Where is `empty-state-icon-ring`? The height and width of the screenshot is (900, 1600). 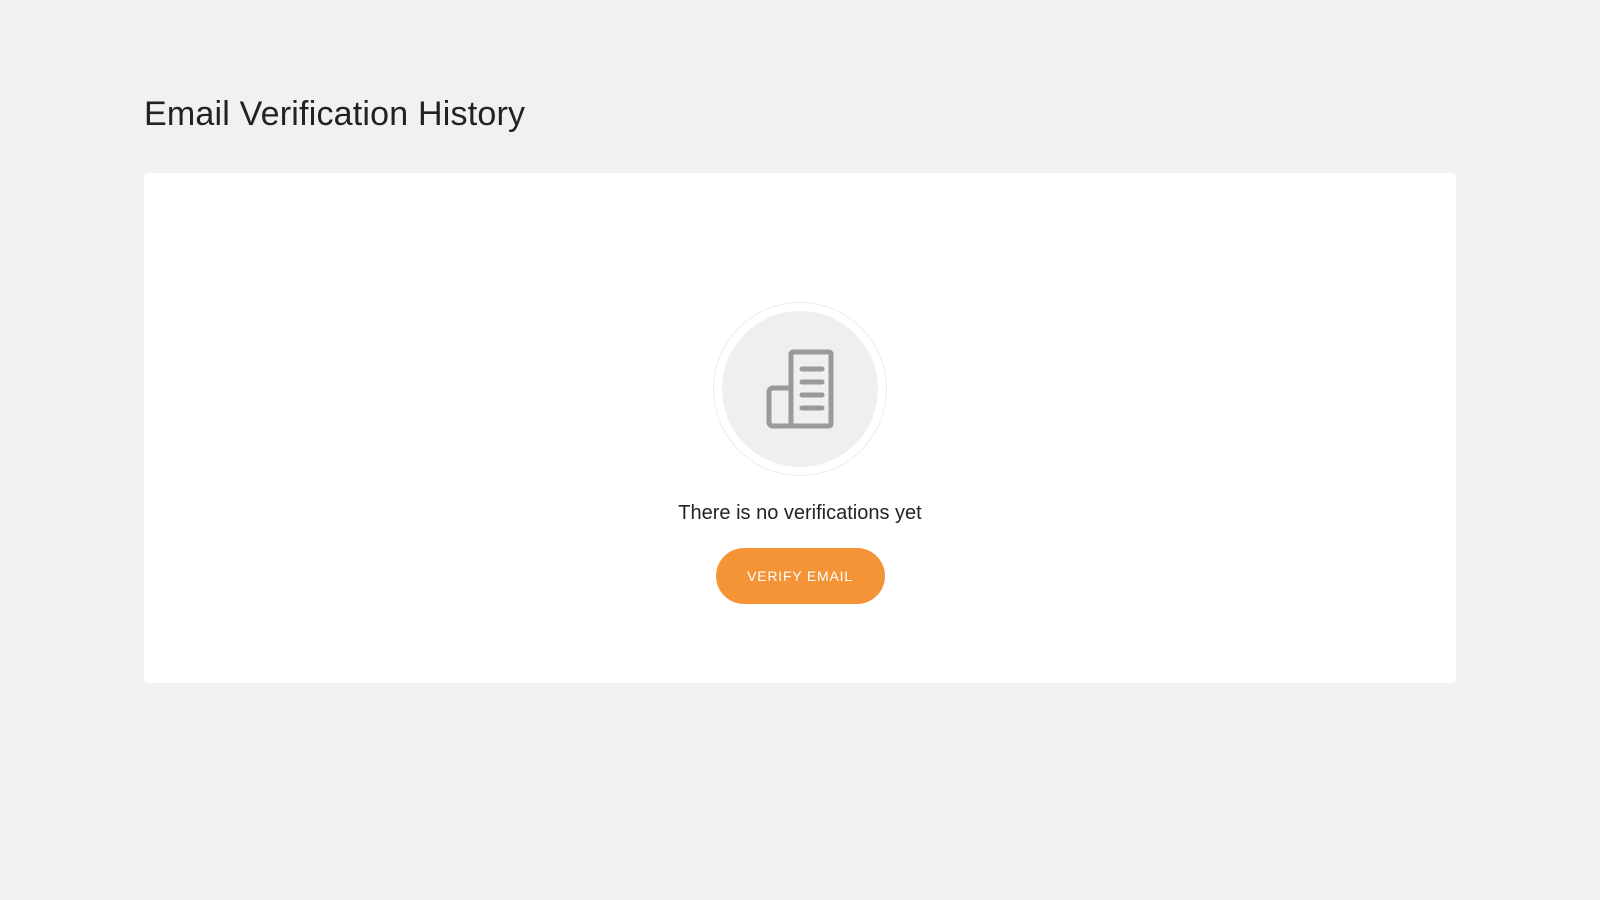 empty-state-icon-ring is located at coordinates (800, 389).